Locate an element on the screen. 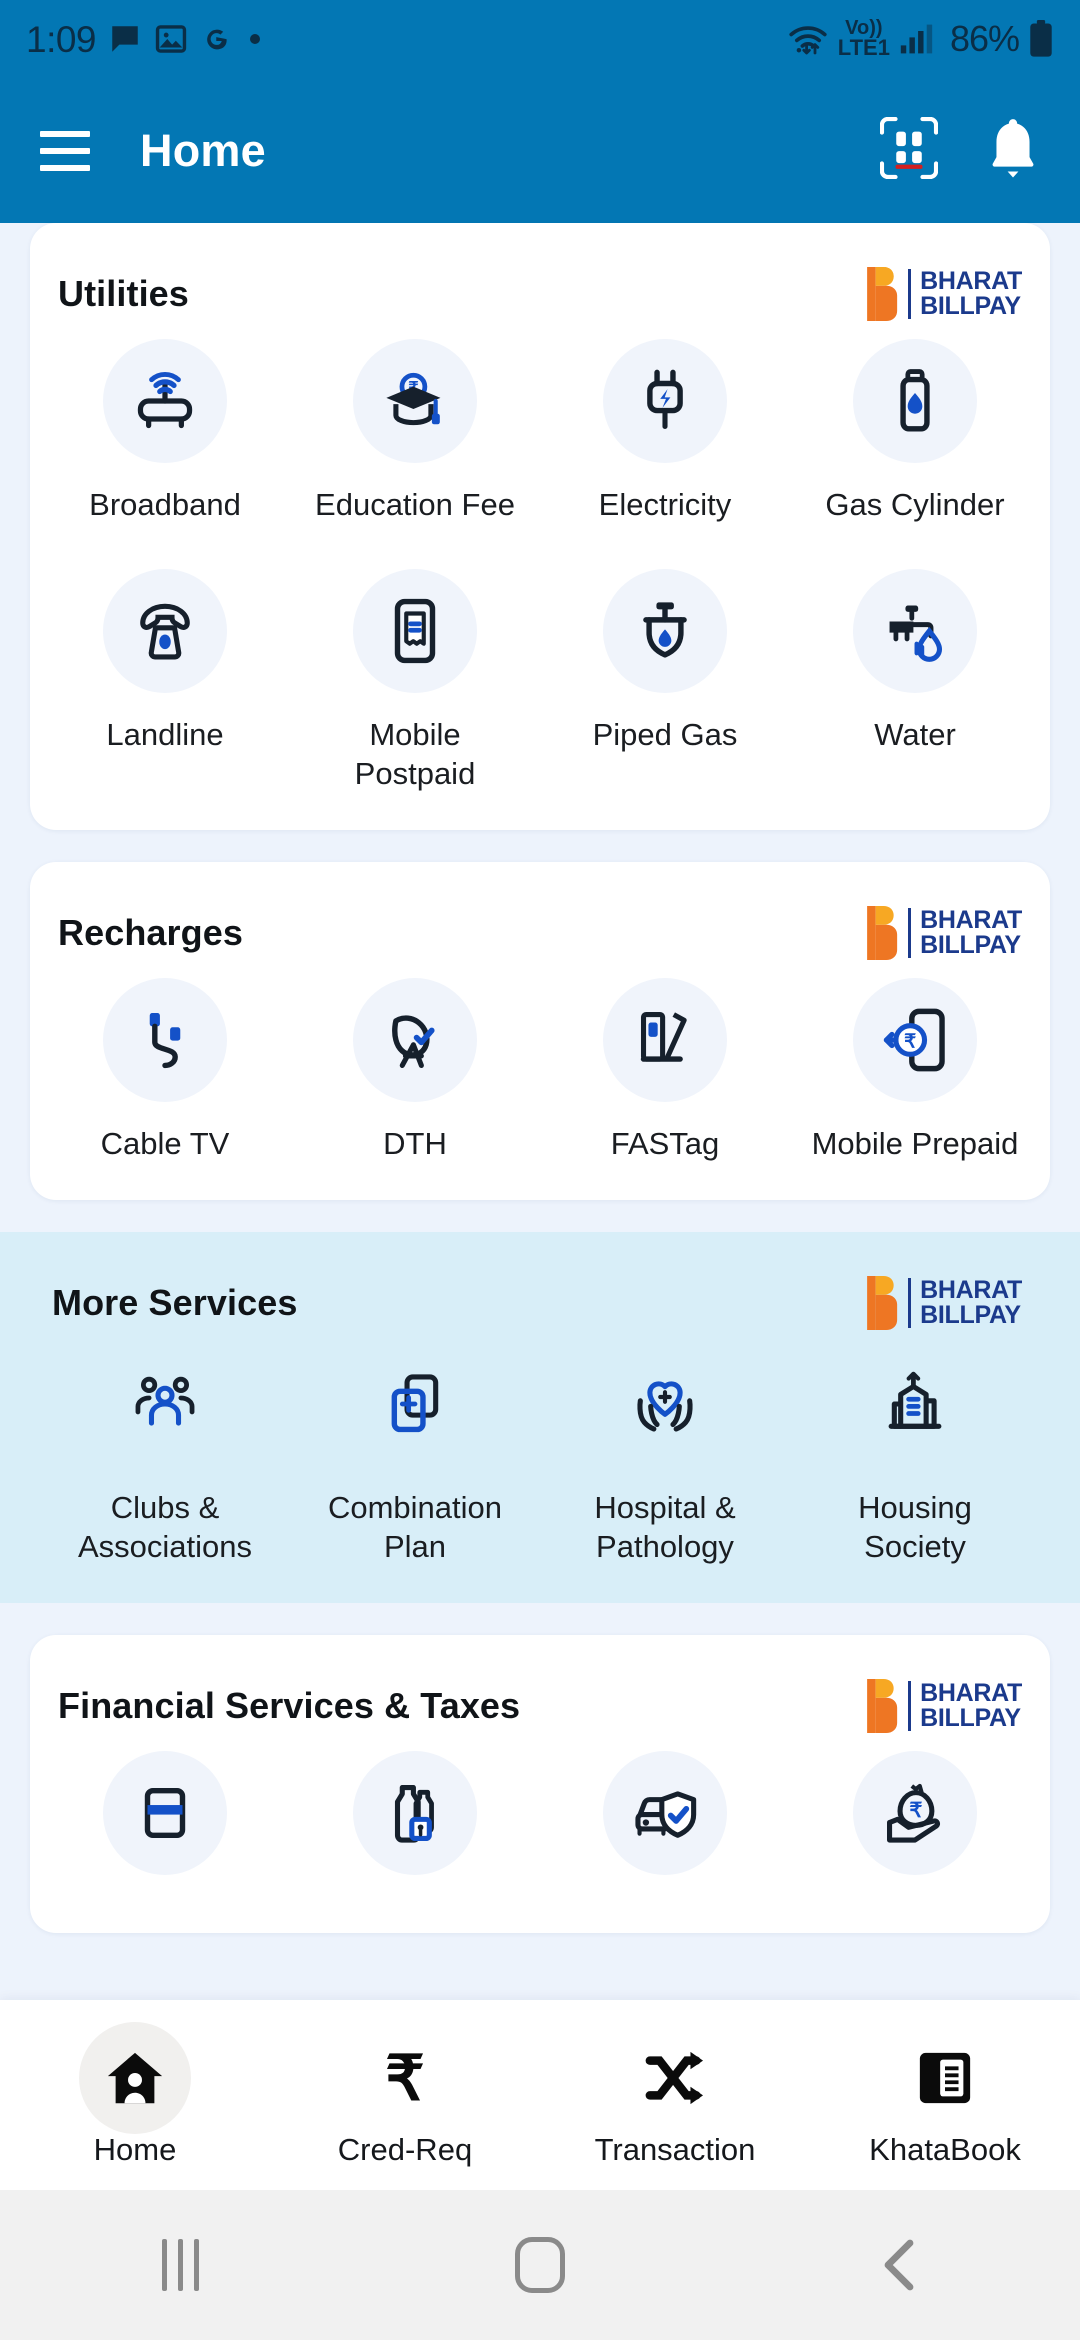 The height and width of the screenshot is (2340, 1080). mobile-bill-icon is located at coordinates (415, 630).